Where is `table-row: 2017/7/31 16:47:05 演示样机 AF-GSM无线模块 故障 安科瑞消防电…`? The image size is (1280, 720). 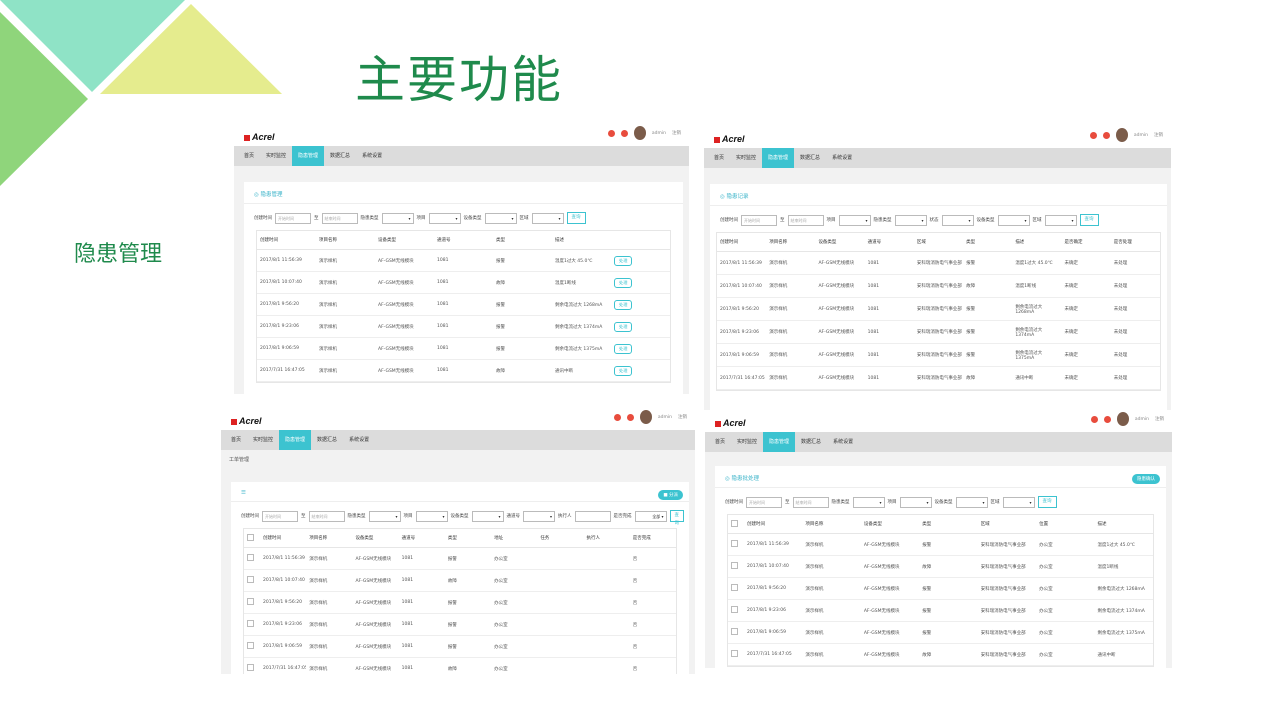
table-row: 2017/7/31 16:47:05 演示样机 AF-GSM无线模块 故障 安科瑞消防电… is located at coordinates (940, 654).